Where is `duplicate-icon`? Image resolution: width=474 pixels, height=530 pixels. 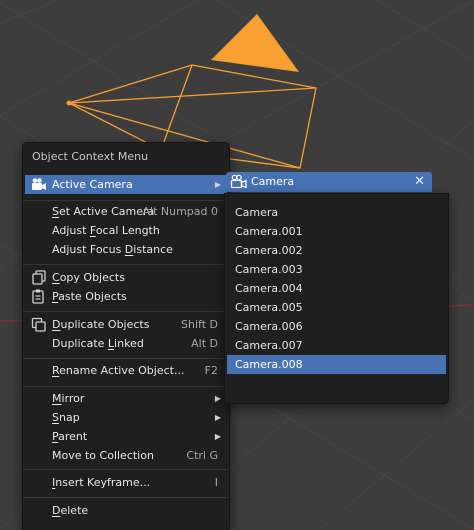
duplicate-icon is located at coordinates (38, 324).